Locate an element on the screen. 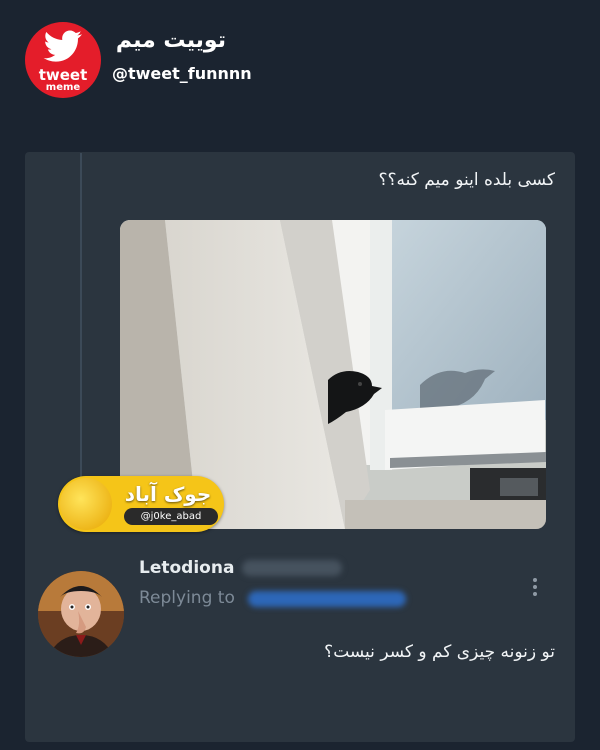  replying-to-label: Replying to is located at coordinates (187, 598).